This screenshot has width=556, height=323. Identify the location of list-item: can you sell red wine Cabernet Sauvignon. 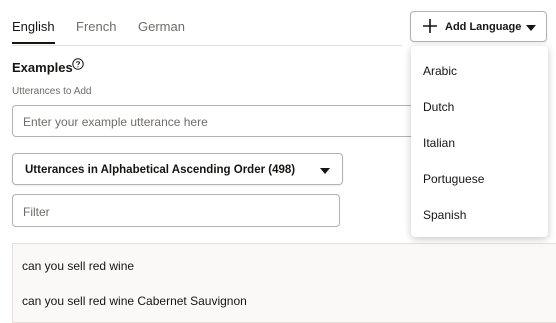
(134, 301).